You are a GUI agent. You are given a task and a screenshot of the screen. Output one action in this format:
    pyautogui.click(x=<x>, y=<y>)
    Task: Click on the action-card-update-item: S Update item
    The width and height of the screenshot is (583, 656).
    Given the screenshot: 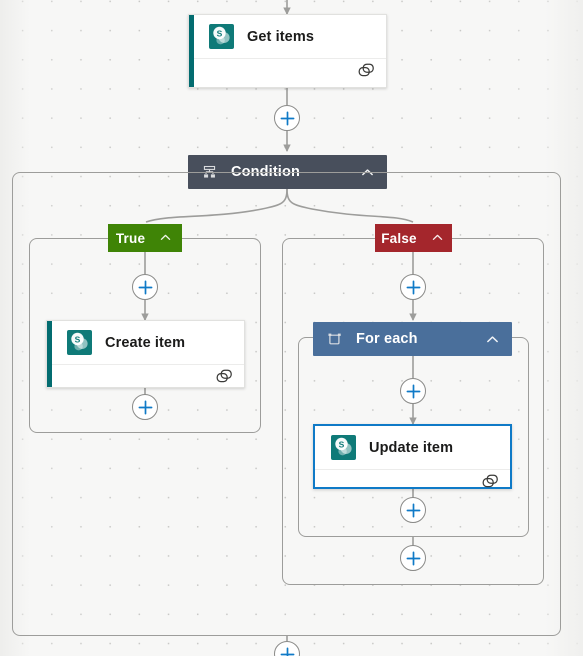 What is the action you would take?
    pyautogui.click(x=412, y=456)
    